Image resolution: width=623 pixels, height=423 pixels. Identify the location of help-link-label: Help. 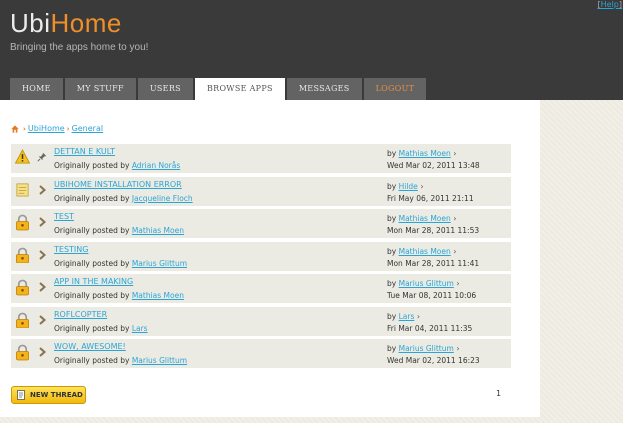
(610, 4).